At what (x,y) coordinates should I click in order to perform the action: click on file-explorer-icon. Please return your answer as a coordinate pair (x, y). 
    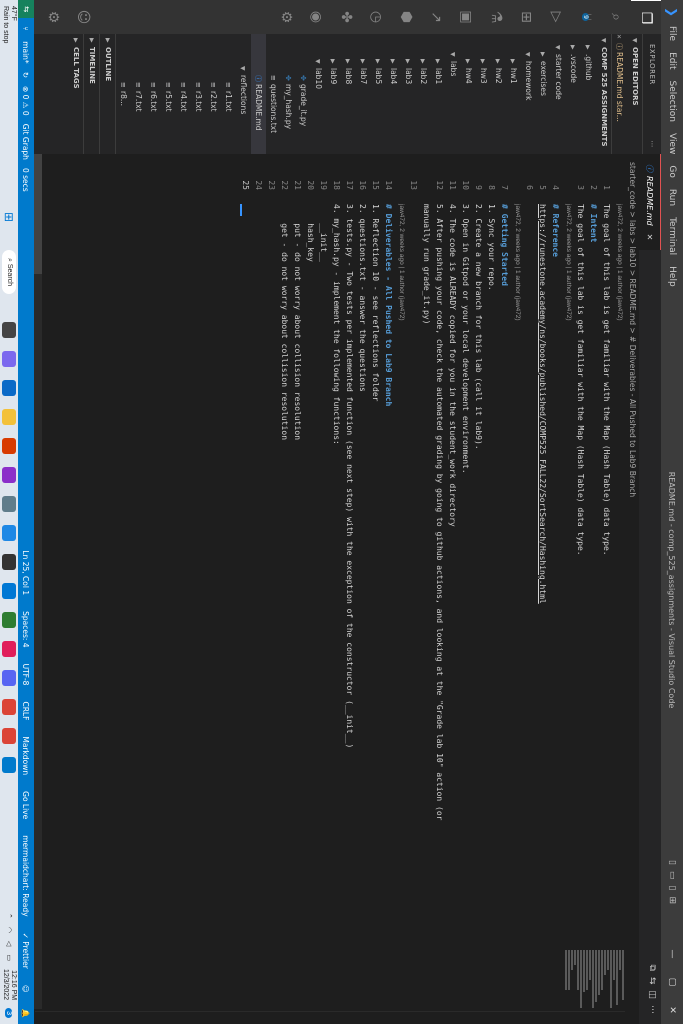
    Looking at the image, I should click on (9, 417).